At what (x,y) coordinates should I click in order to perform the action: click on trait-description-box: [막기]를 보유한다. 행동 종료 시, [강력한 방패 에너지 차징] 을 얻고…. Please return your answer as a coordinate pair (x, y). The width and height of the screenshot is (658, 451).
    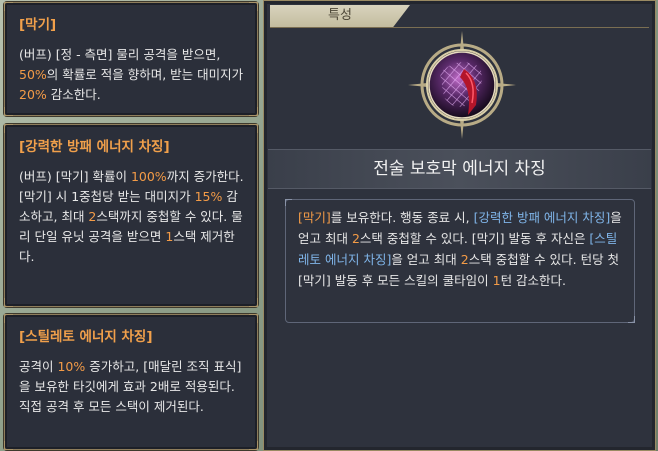
    Looking at the image, I should click on (460, 261).